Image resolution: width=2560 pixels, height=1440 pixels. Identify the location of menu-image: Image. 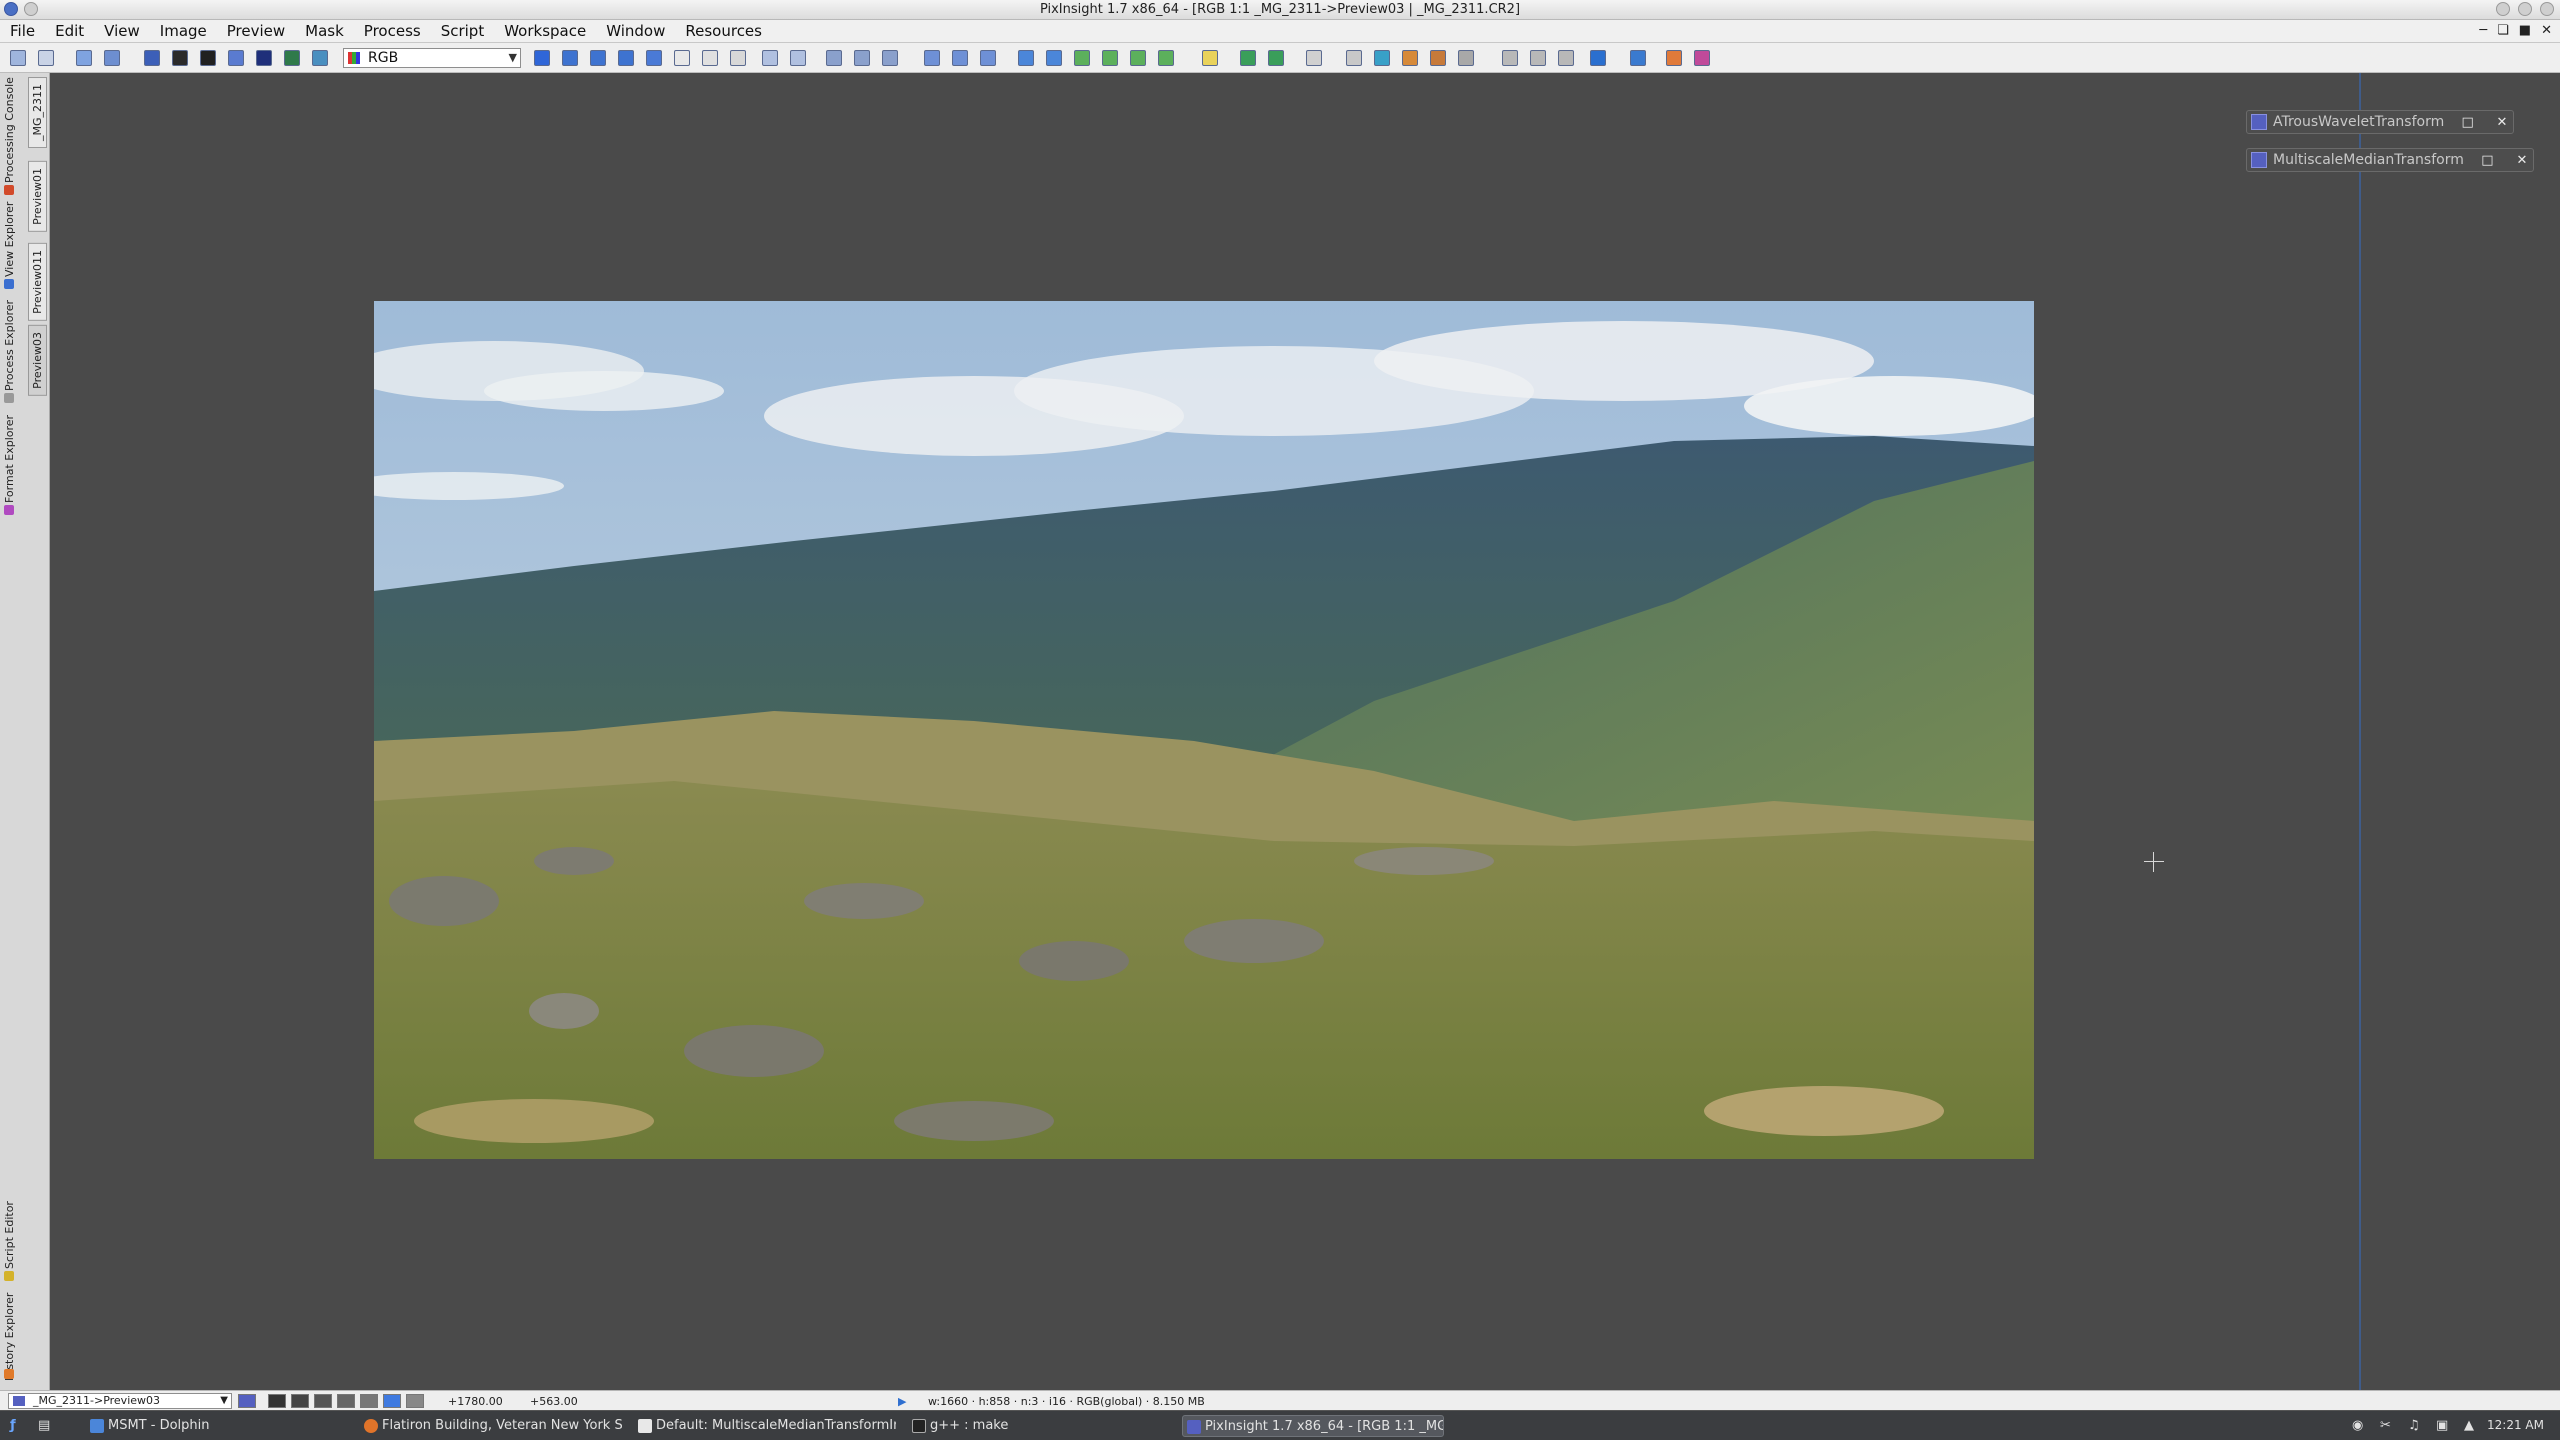
(183, 31).